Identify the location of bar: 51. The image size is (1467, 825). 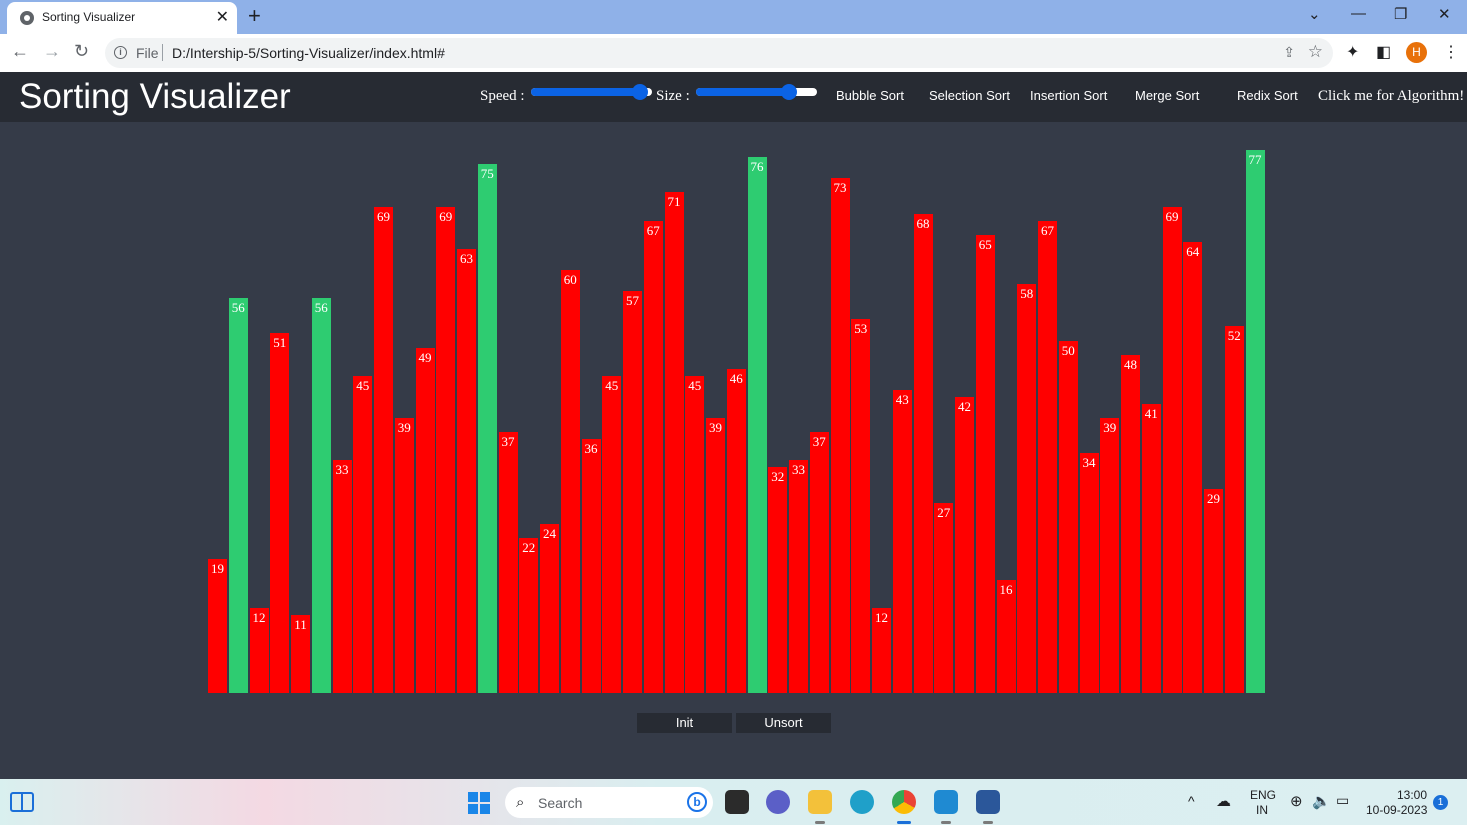
(280, 513).